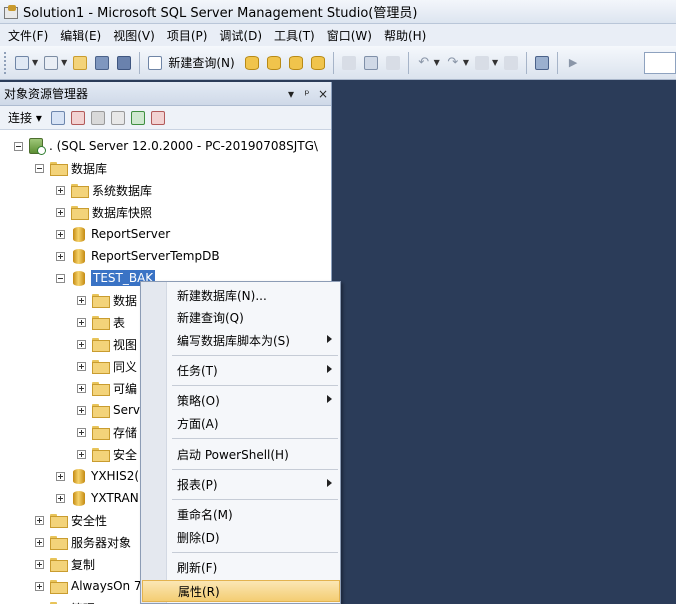  What do you see at coordinates (107, 388) in the screenshot?
I see `tree-node-child: 可编` at bounding box center [107, 388].